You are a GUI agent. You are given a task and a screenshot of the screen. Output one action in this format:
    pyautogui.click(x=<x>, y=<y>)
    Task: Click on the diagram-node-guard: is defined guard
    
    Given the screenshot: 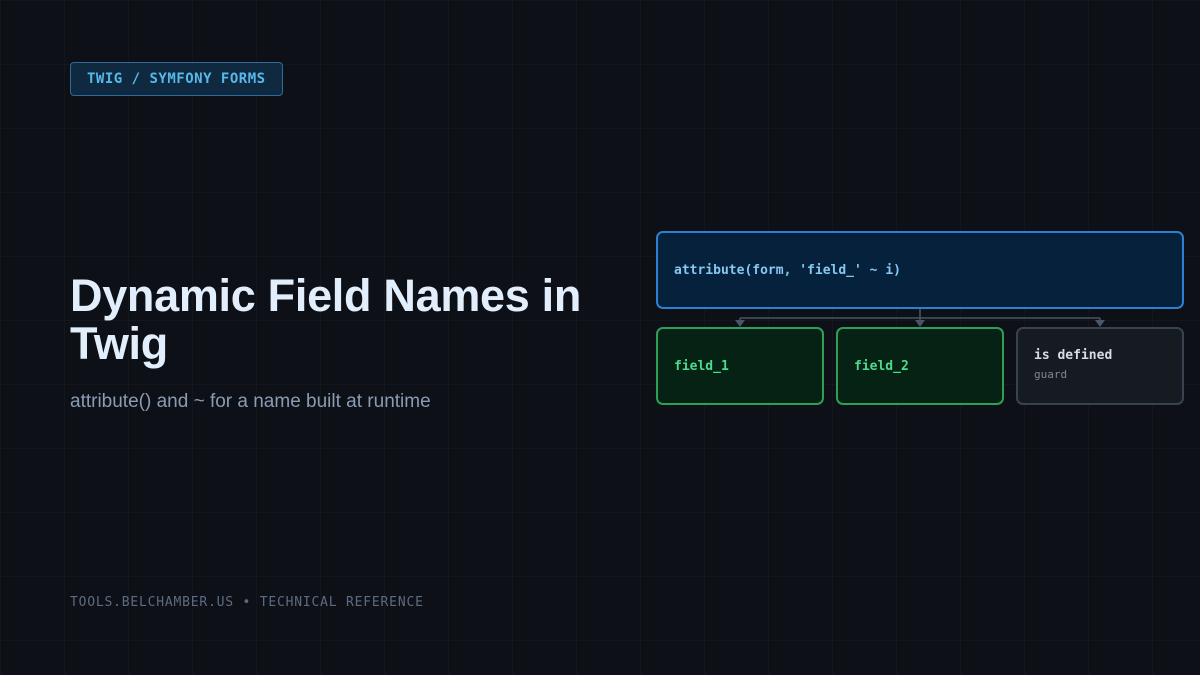 What is the action you would take?
    pyautogui.click(x=1100, y=366)
    